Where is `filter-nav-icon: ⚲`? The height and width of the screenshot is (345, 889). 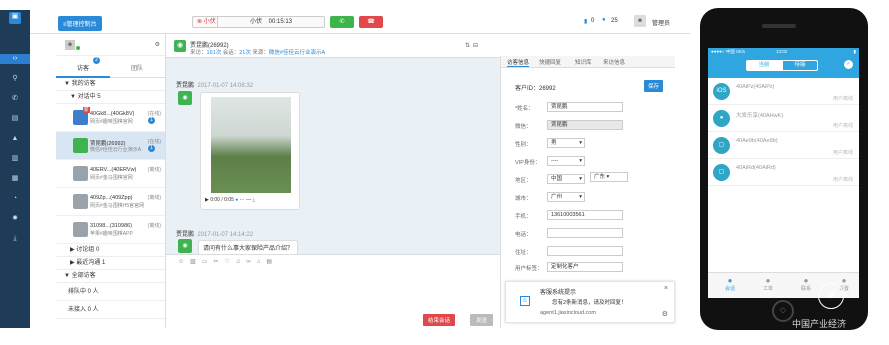
filter-nav-icon: ⚲ is located at coordinates (15, 79).